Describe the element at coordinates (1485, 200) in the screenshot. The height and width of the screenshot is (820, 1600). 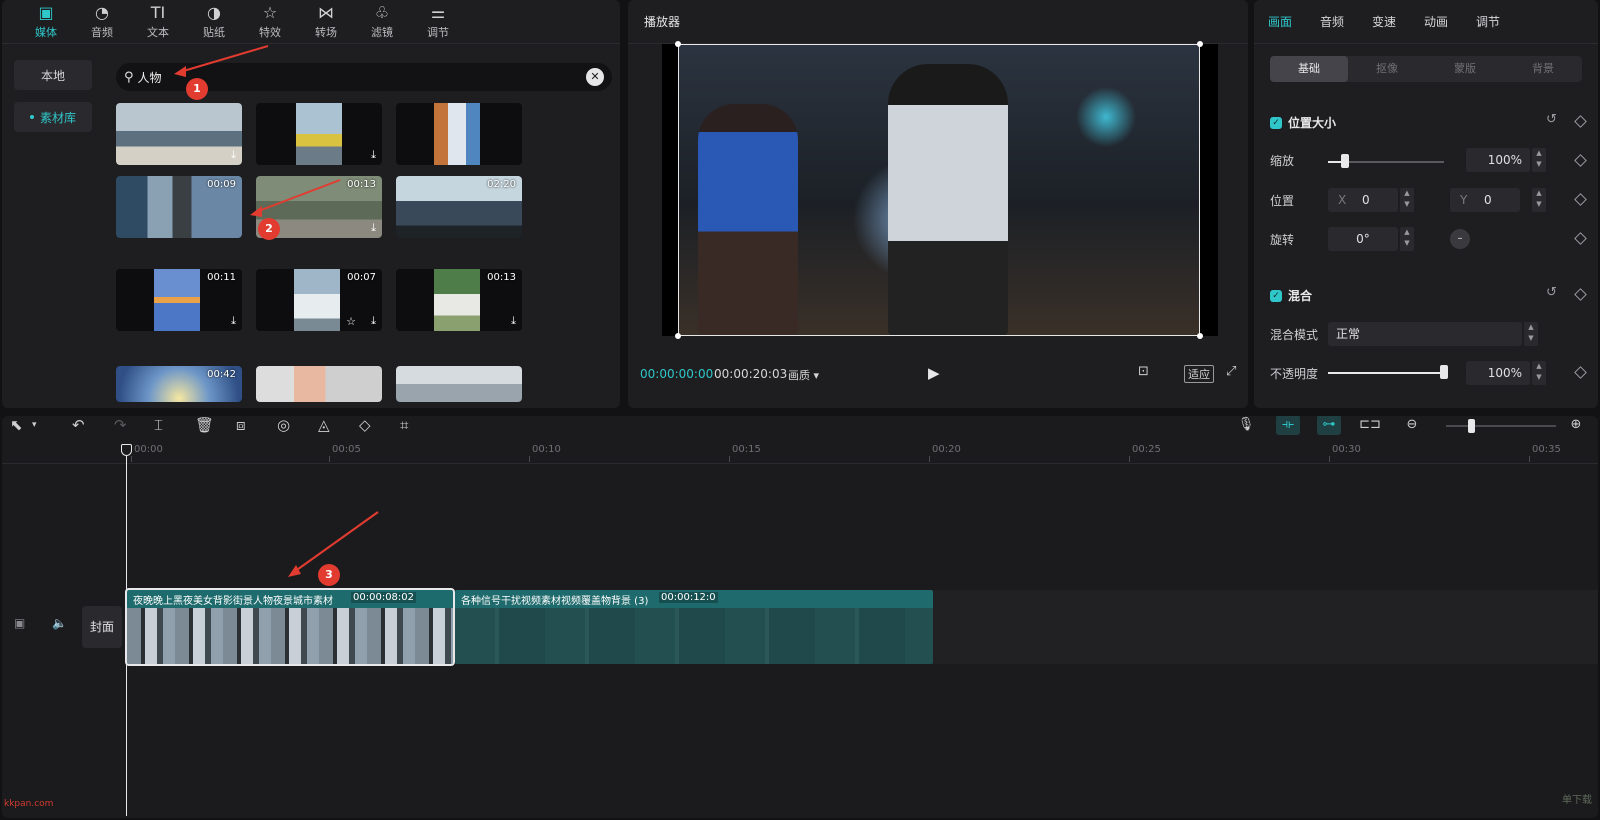
I see `position-y-input: Y0` at that location.